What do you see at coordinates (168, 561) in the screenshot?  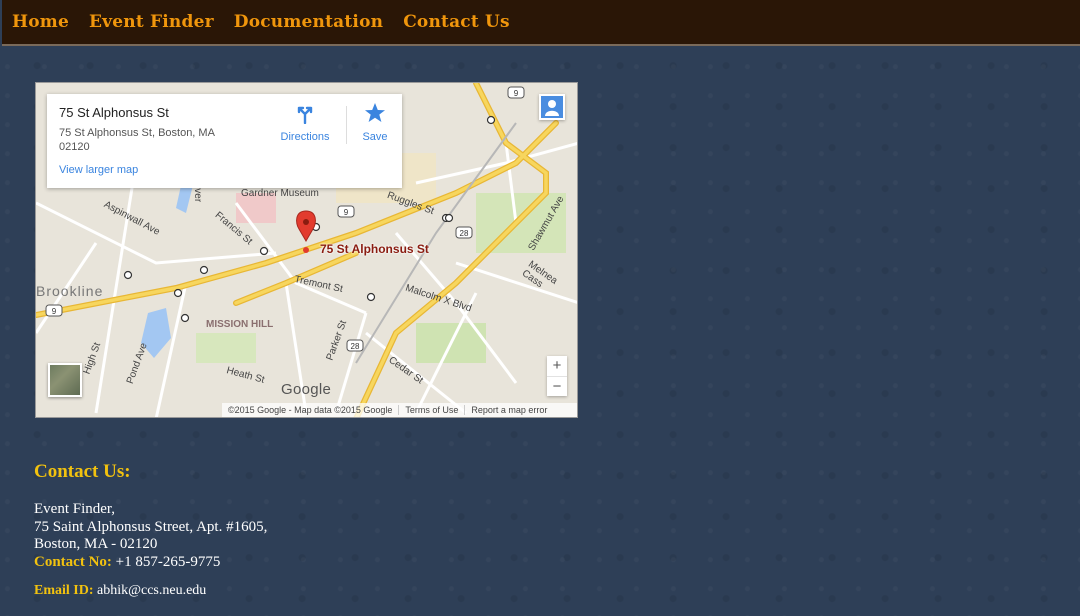 I see `phone-value: +1 857-265-9775` at bounding box center [168, 561].